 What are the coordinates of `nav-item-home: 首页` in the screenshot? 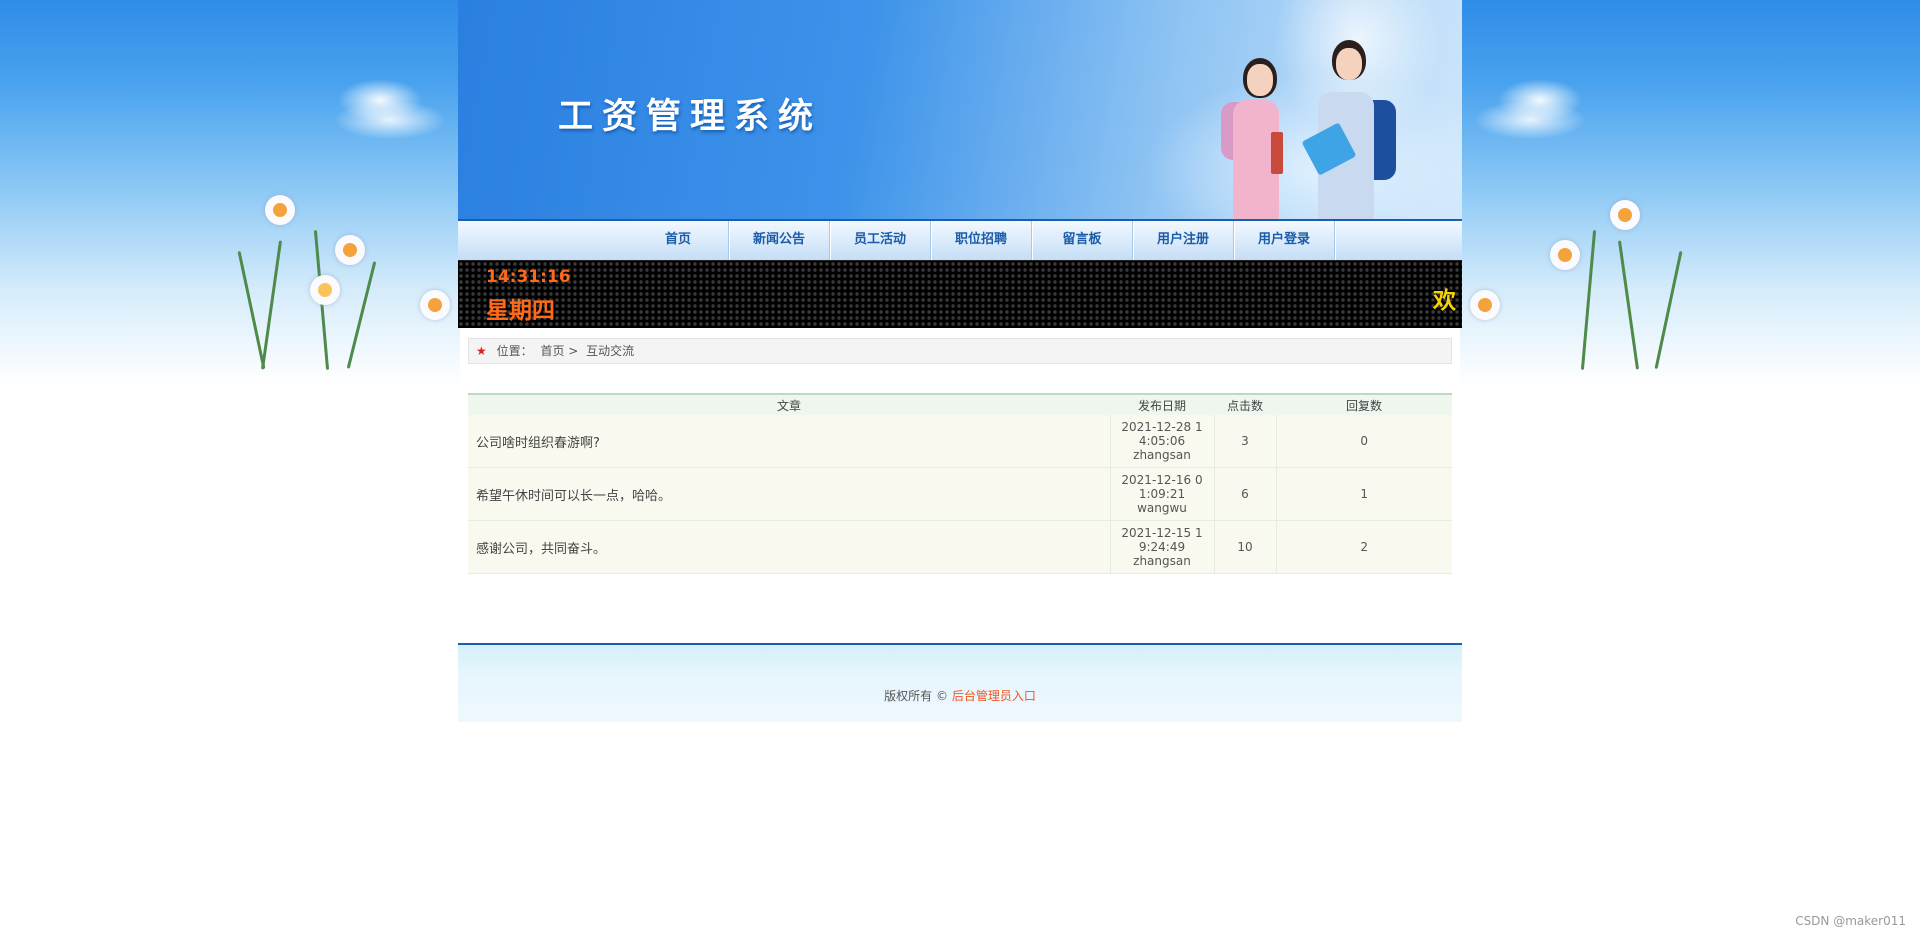 It's located at (678, 240).